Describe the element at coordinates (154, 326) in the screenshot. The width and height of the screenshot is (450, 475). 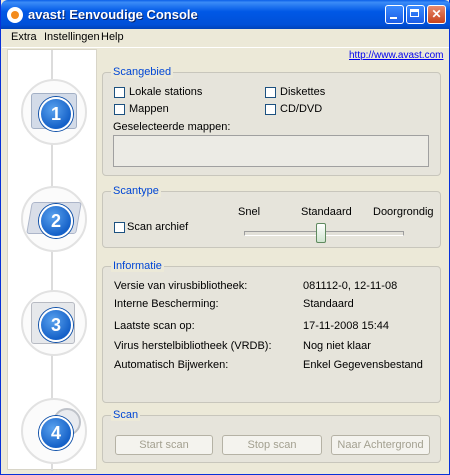
I see `info-label-laatste-scan: Laatste scan op:` at that location.